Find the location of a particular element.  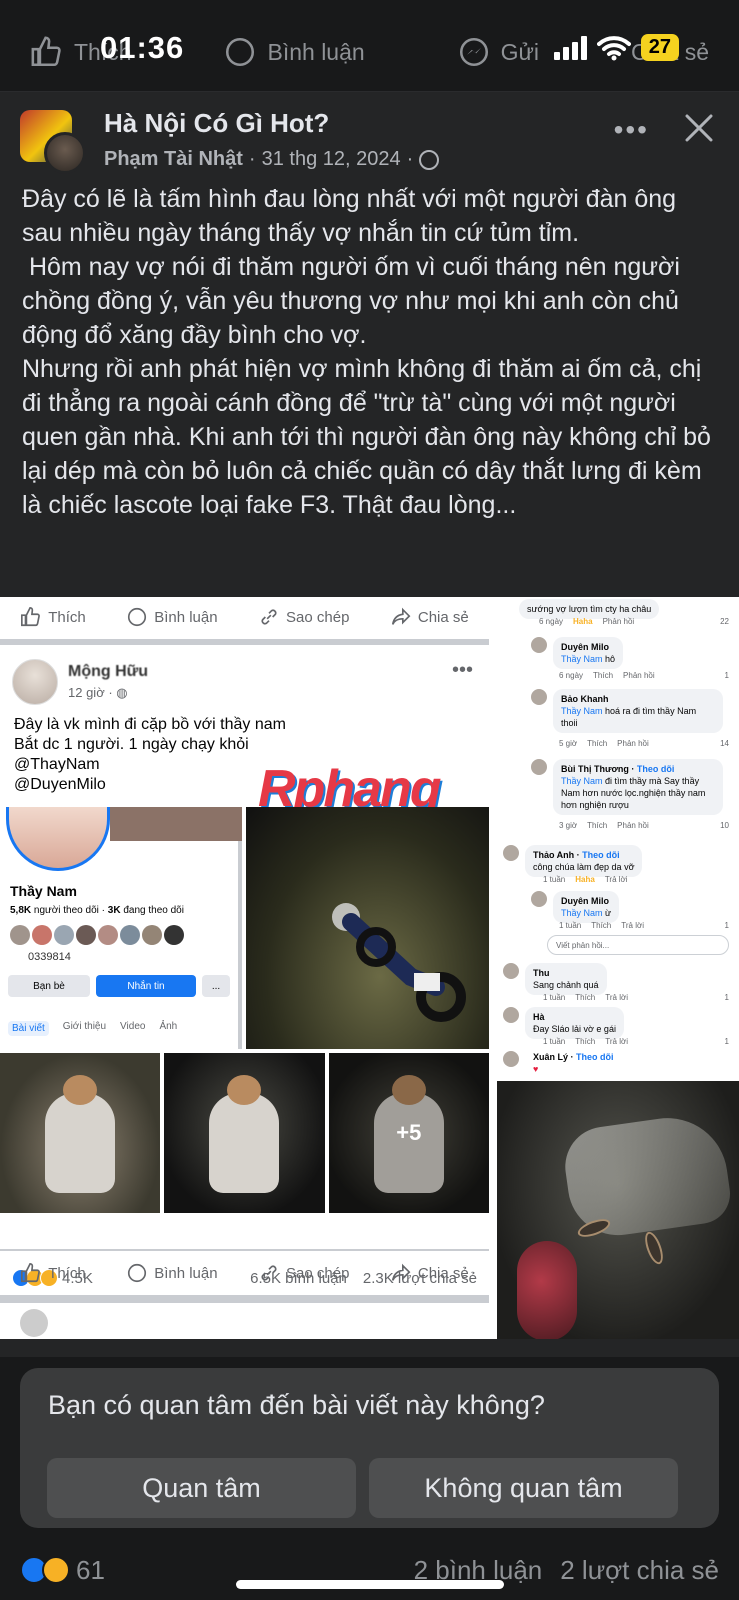

battery-indicator: 27 is located at coordinates (659, 47).